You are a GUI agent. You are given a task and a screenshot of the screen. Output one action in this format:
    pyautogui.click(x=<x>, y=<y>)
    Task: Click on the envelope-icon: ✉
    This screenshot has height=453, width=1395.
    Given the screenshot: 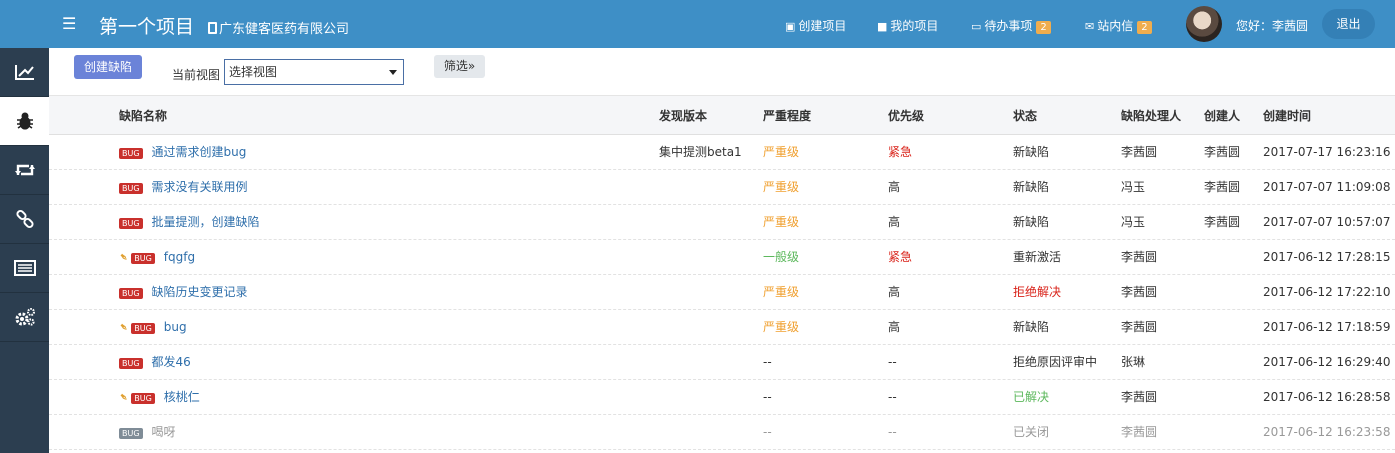 What is the action you would take?
    pyautogui.click(x=1090, y=26)
    